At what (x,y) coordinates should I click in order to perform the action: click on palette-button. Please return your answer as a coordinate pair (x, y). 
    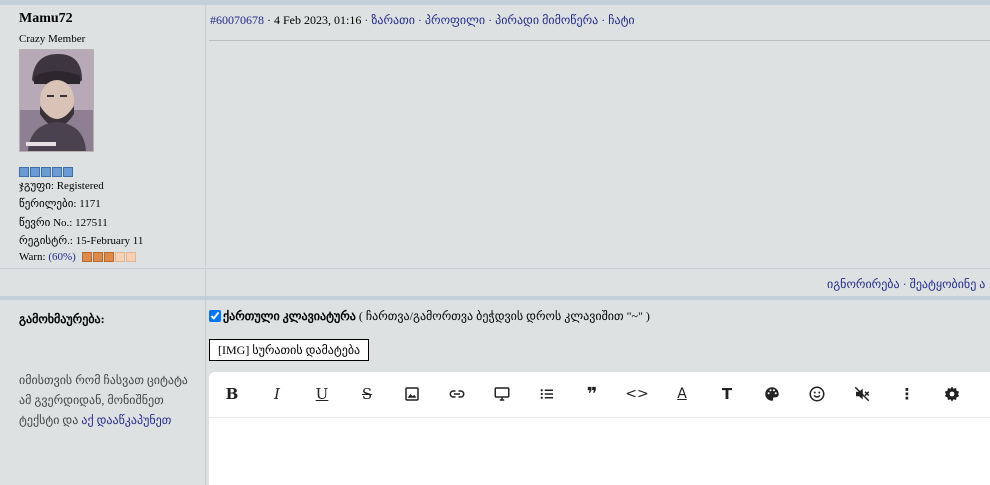
    Looking at the image, I should click on (772, 394).